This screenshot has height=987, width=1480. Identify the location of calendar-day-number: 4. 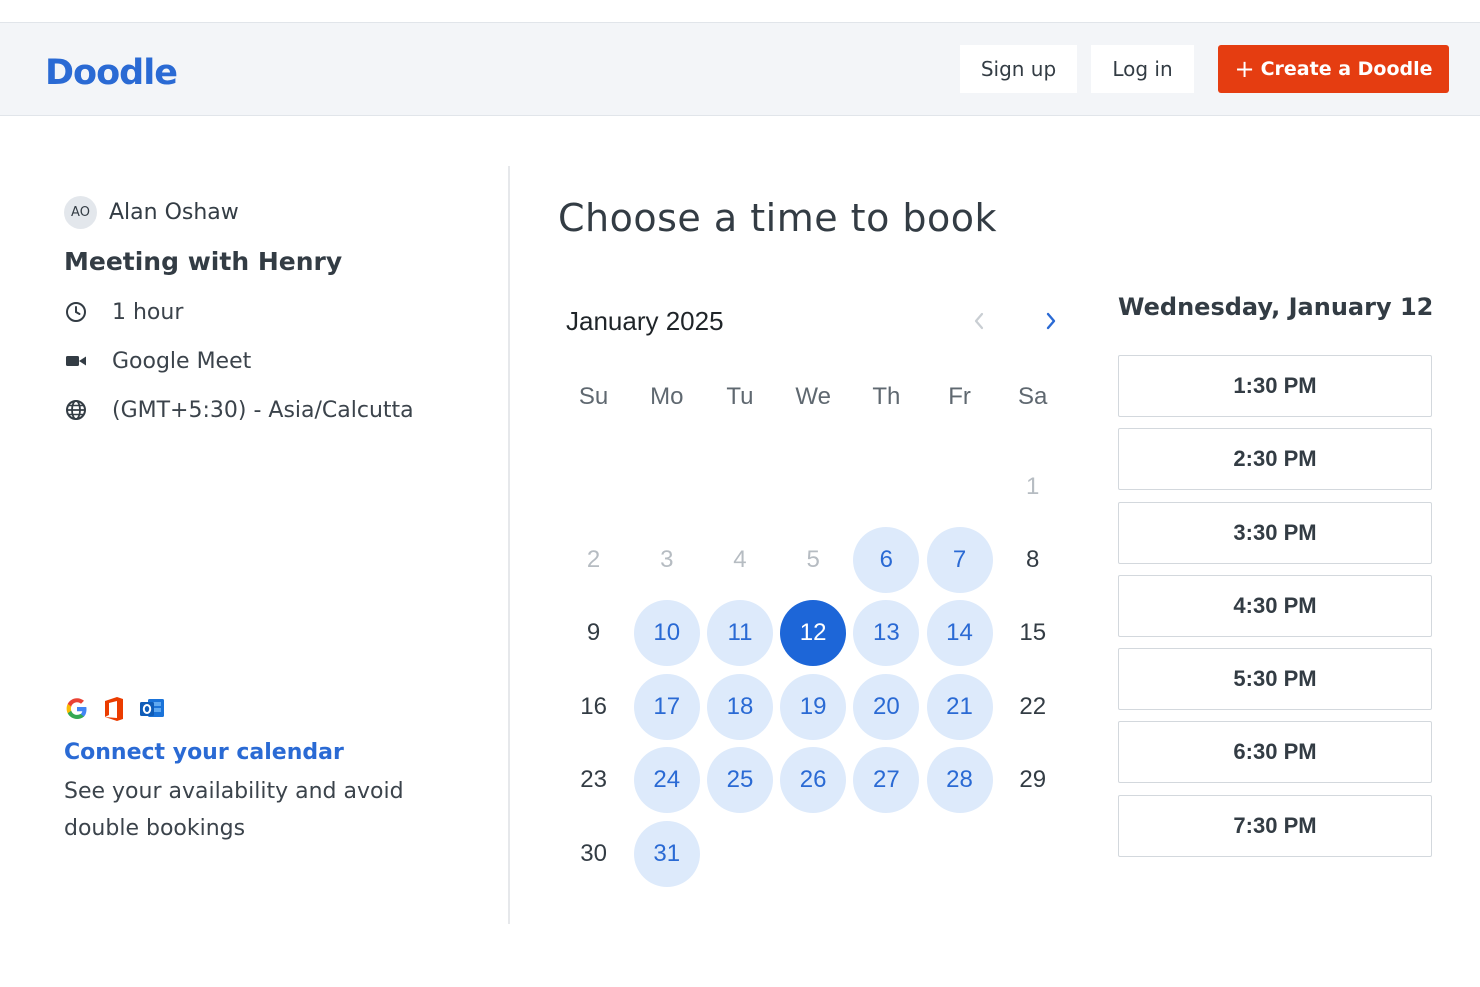
(740, 560).